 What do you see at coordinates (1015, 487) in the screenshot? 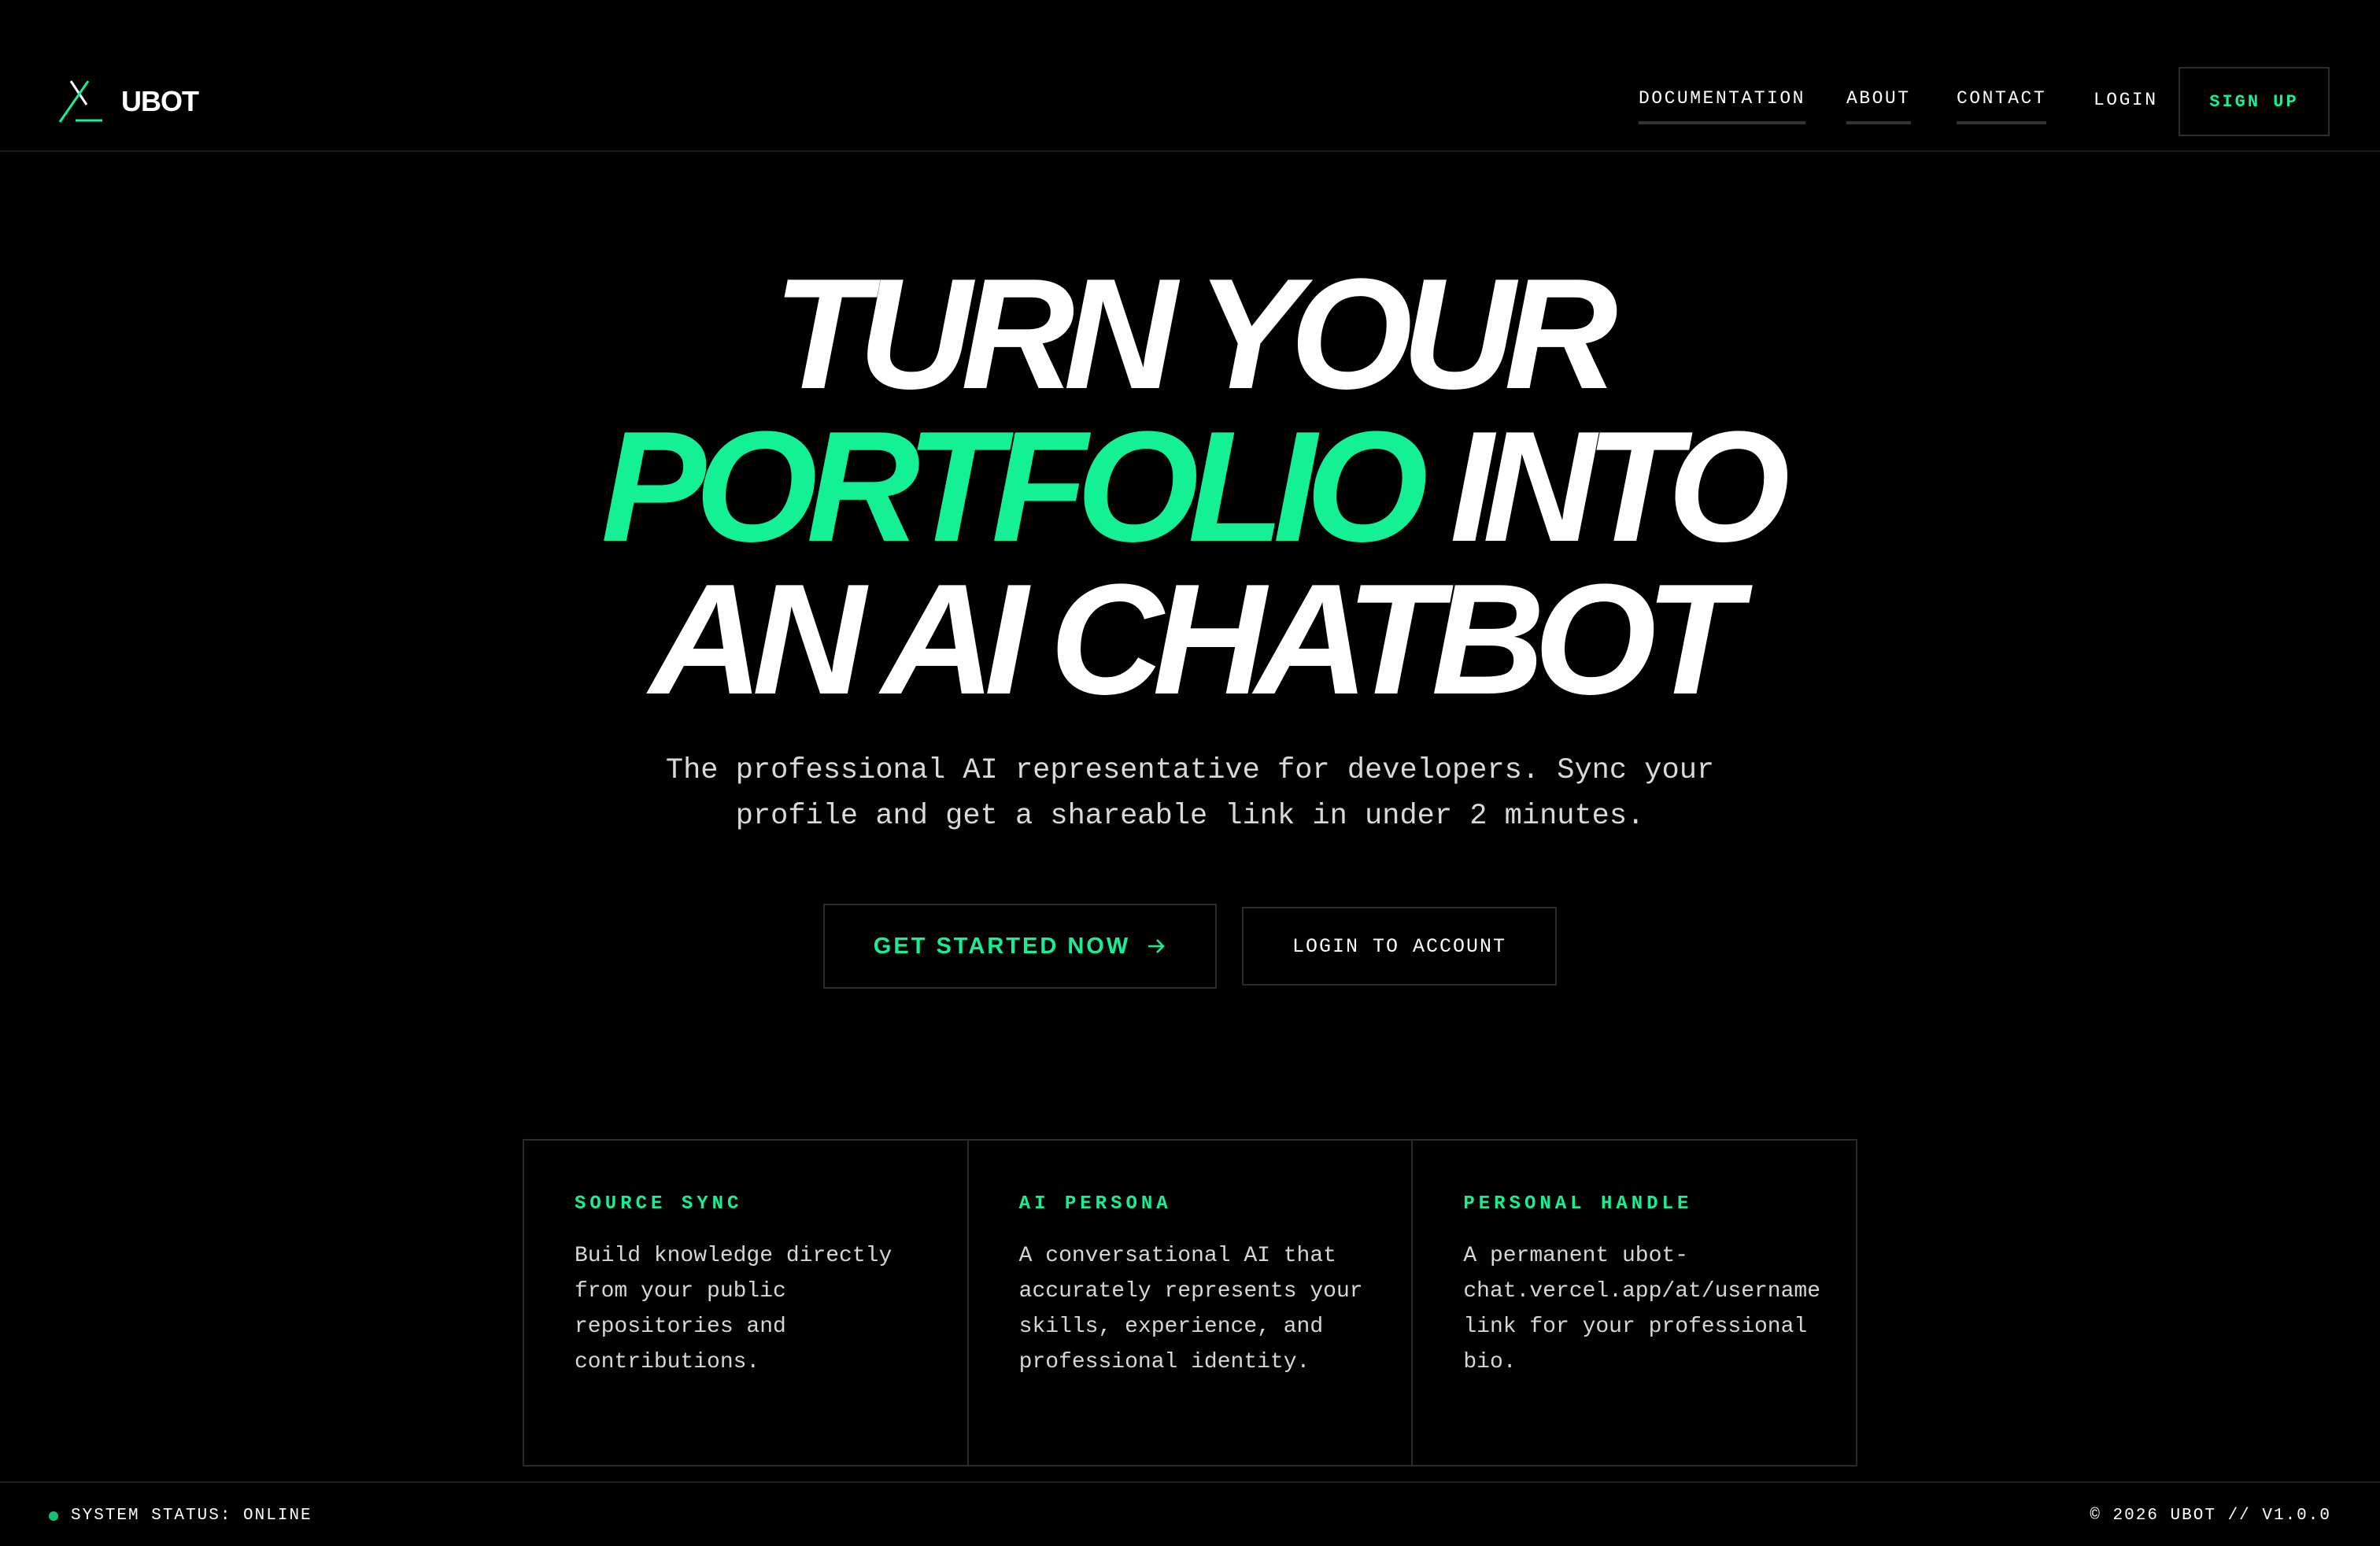
I see `hero-accent-word: PORTFOLIO` at bounding box center [1015, 487].